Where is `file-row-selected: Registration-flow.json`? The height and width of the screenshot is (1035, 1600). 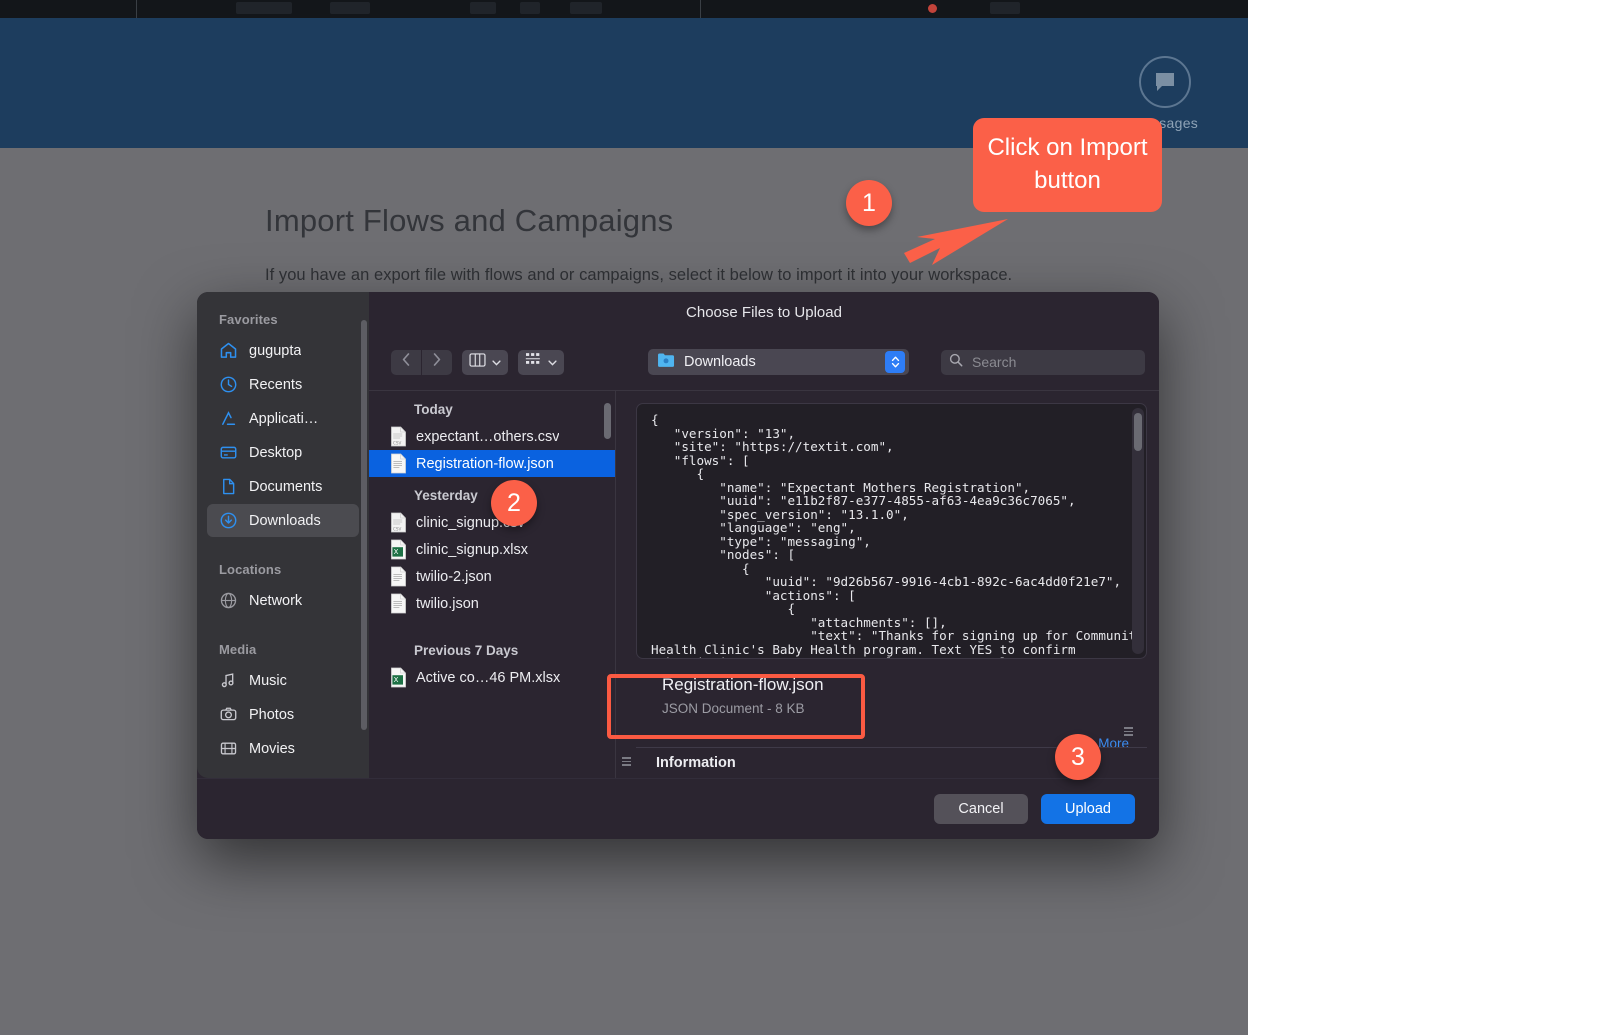 file-row-selected: Registration-flow.json is located at coordinates (492, 463).